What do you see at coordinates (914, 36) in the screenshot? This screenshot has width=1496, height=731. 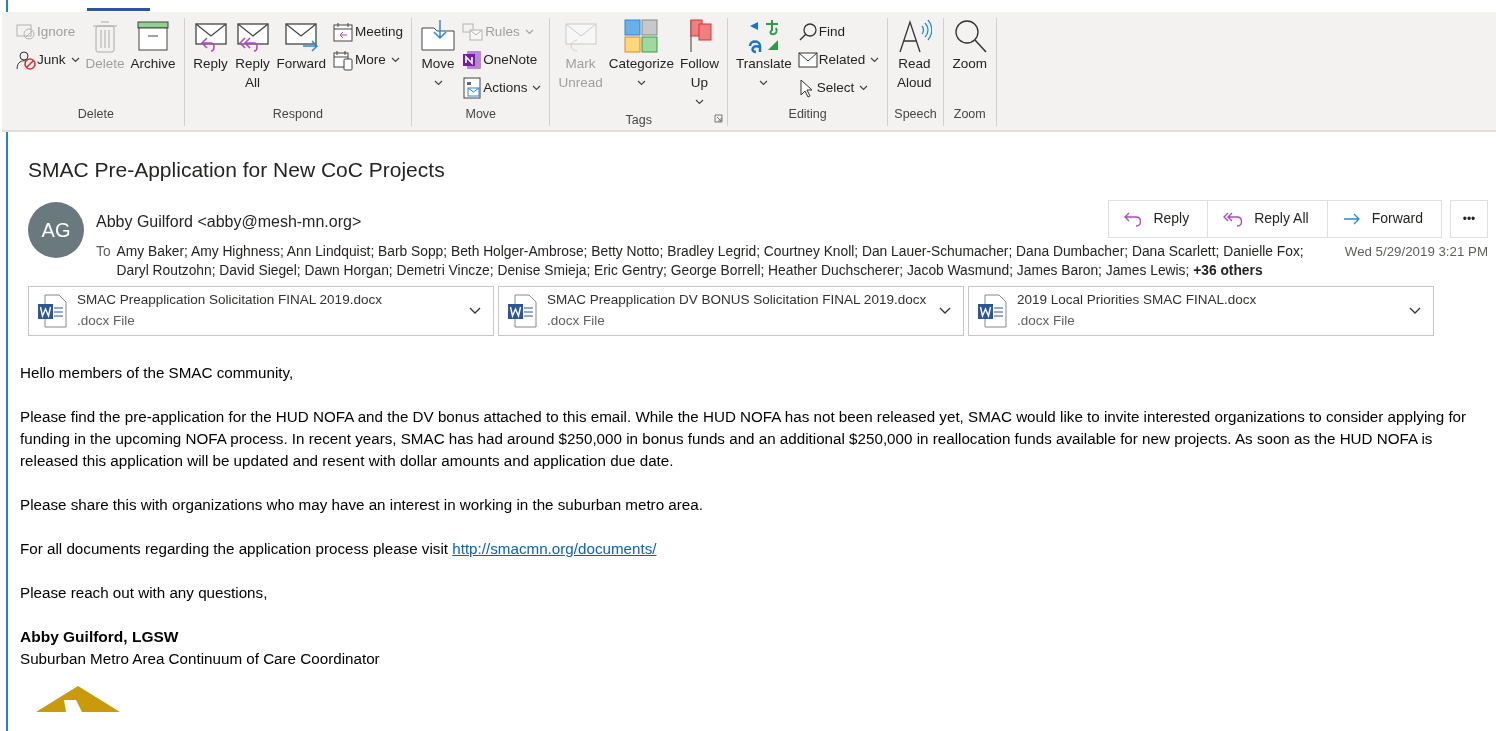 I see `read-aloud-icon` at bounding box center [914, 36].